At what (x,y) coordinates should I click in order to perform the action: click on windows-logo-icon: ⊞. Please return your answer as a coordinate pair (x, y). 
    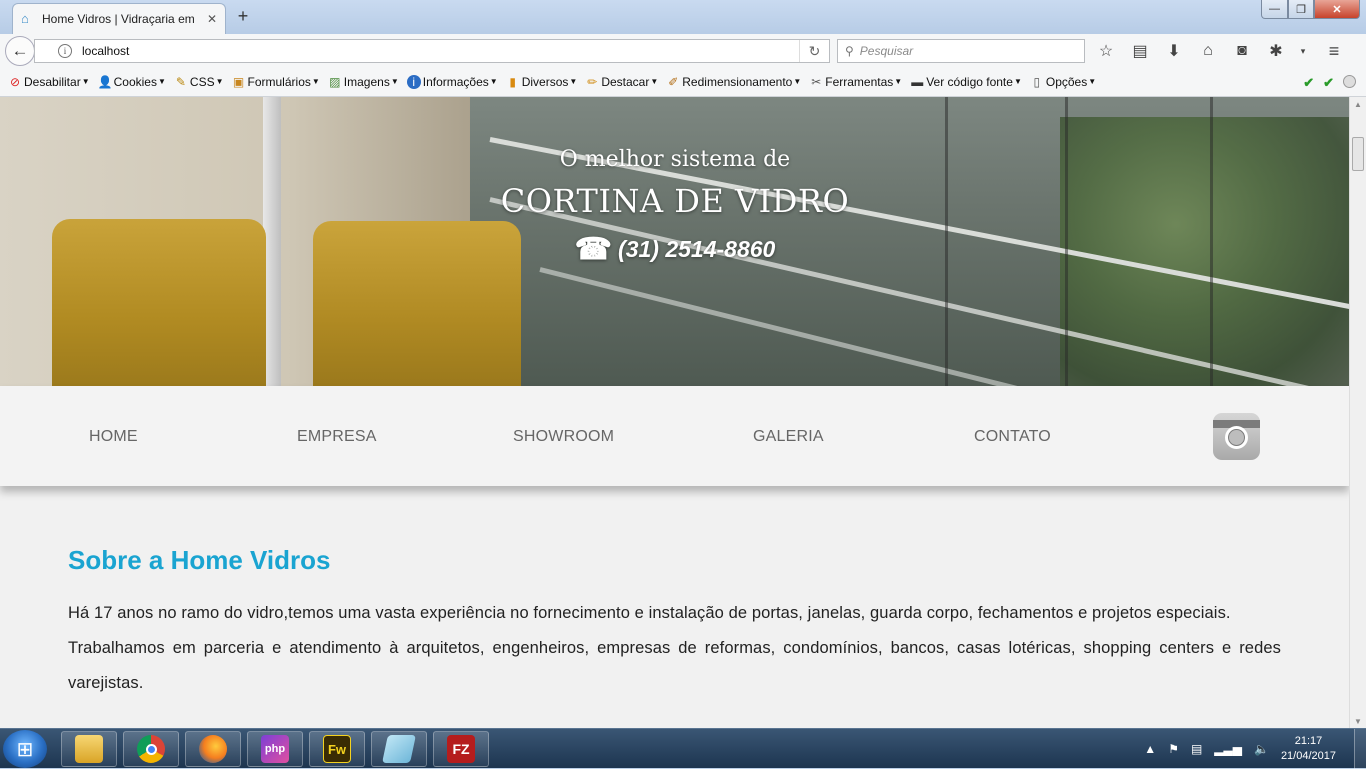
    Looking at the image, I should click on (25, 749).